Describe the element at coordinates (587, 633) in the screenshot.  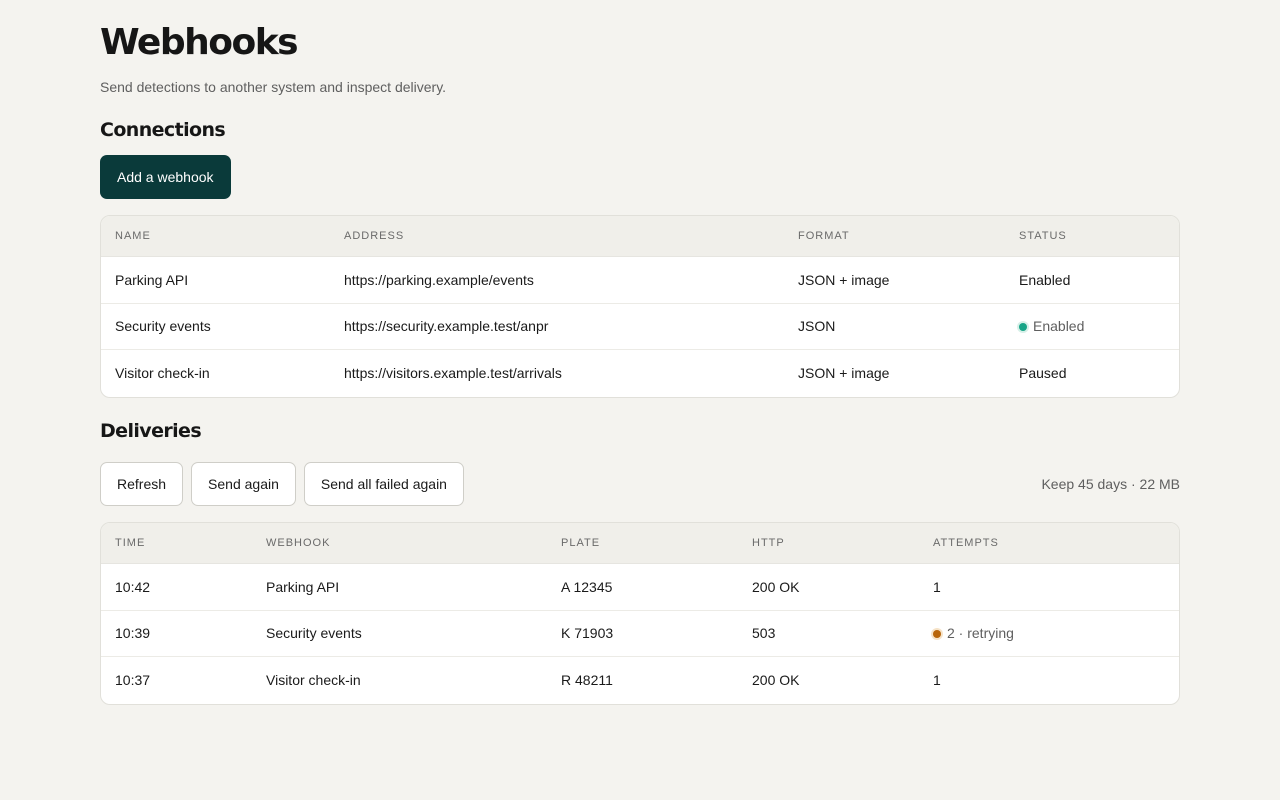
I see `delivery-plate: K 71903` at that location.